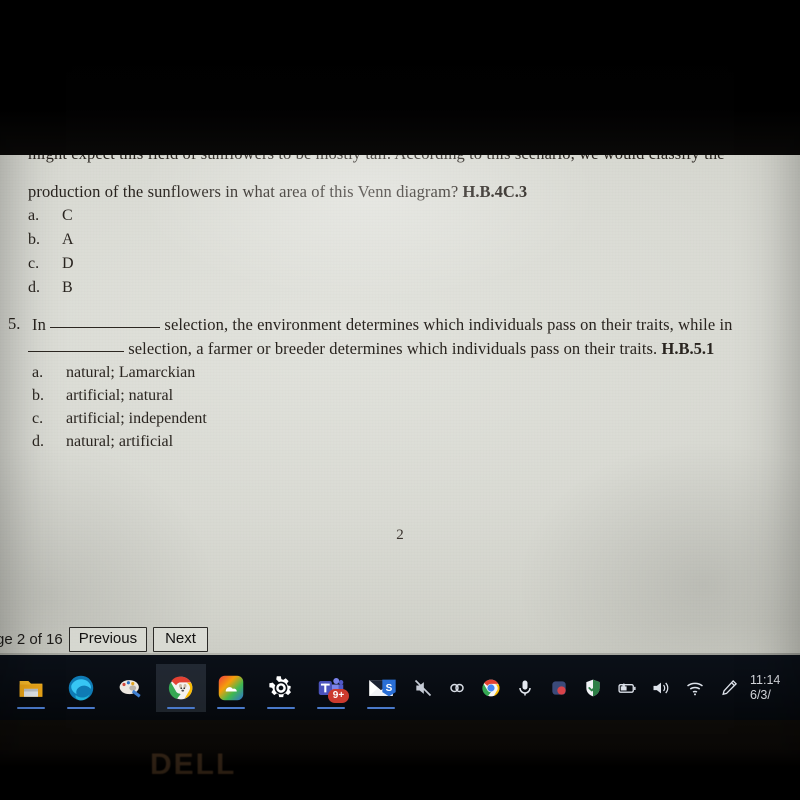 The height and width of the screenshot is (800, 800). What do you see at coordinates (688, 348) in the screenshot?
I see `question-5-standard-code: H.B.5.1` at bounding box center [688, 348].